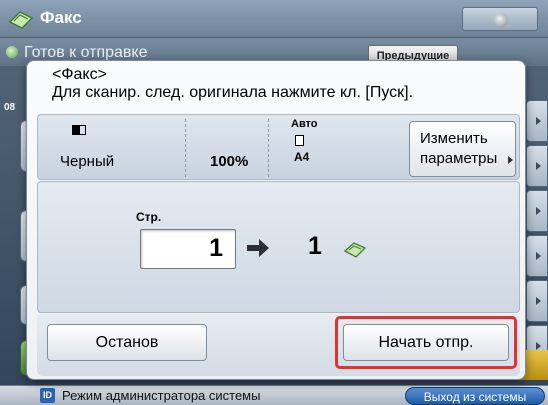  What do you see at coordinates (47, 395) in the screenshot?
I see `admin-id-icon: ID` at bounding box center [47, 395].